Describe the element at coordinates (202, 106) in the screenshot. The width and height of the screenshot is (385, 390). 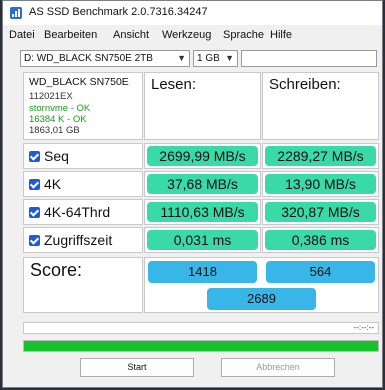
I see `read-column-header: Lesen:` at that location.